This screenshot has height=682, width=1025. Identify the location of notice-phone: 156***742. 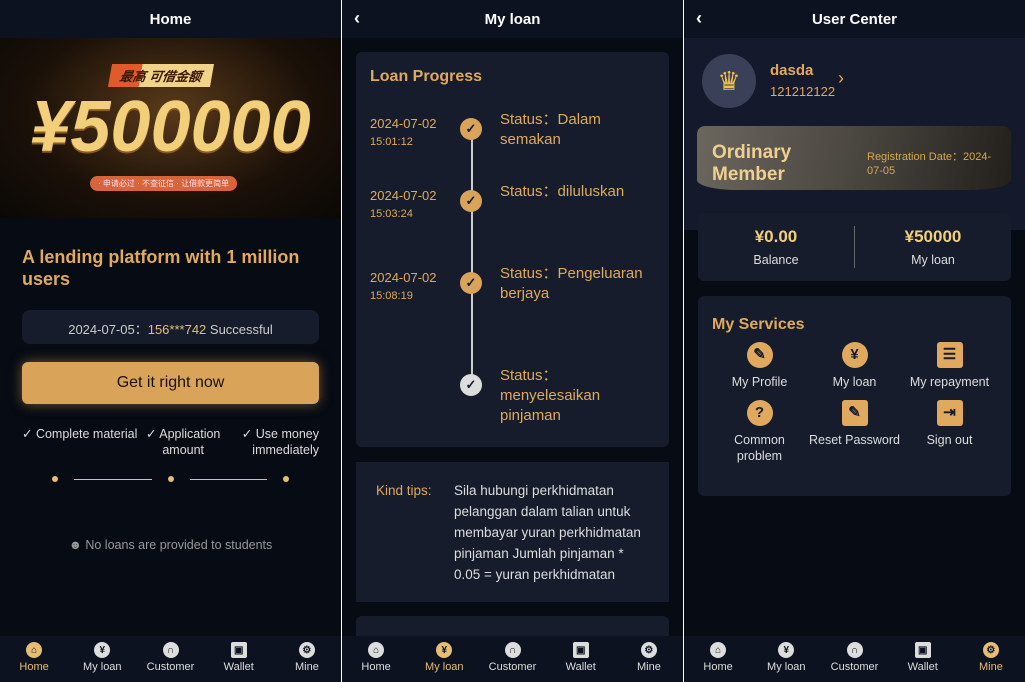
(177, 329).